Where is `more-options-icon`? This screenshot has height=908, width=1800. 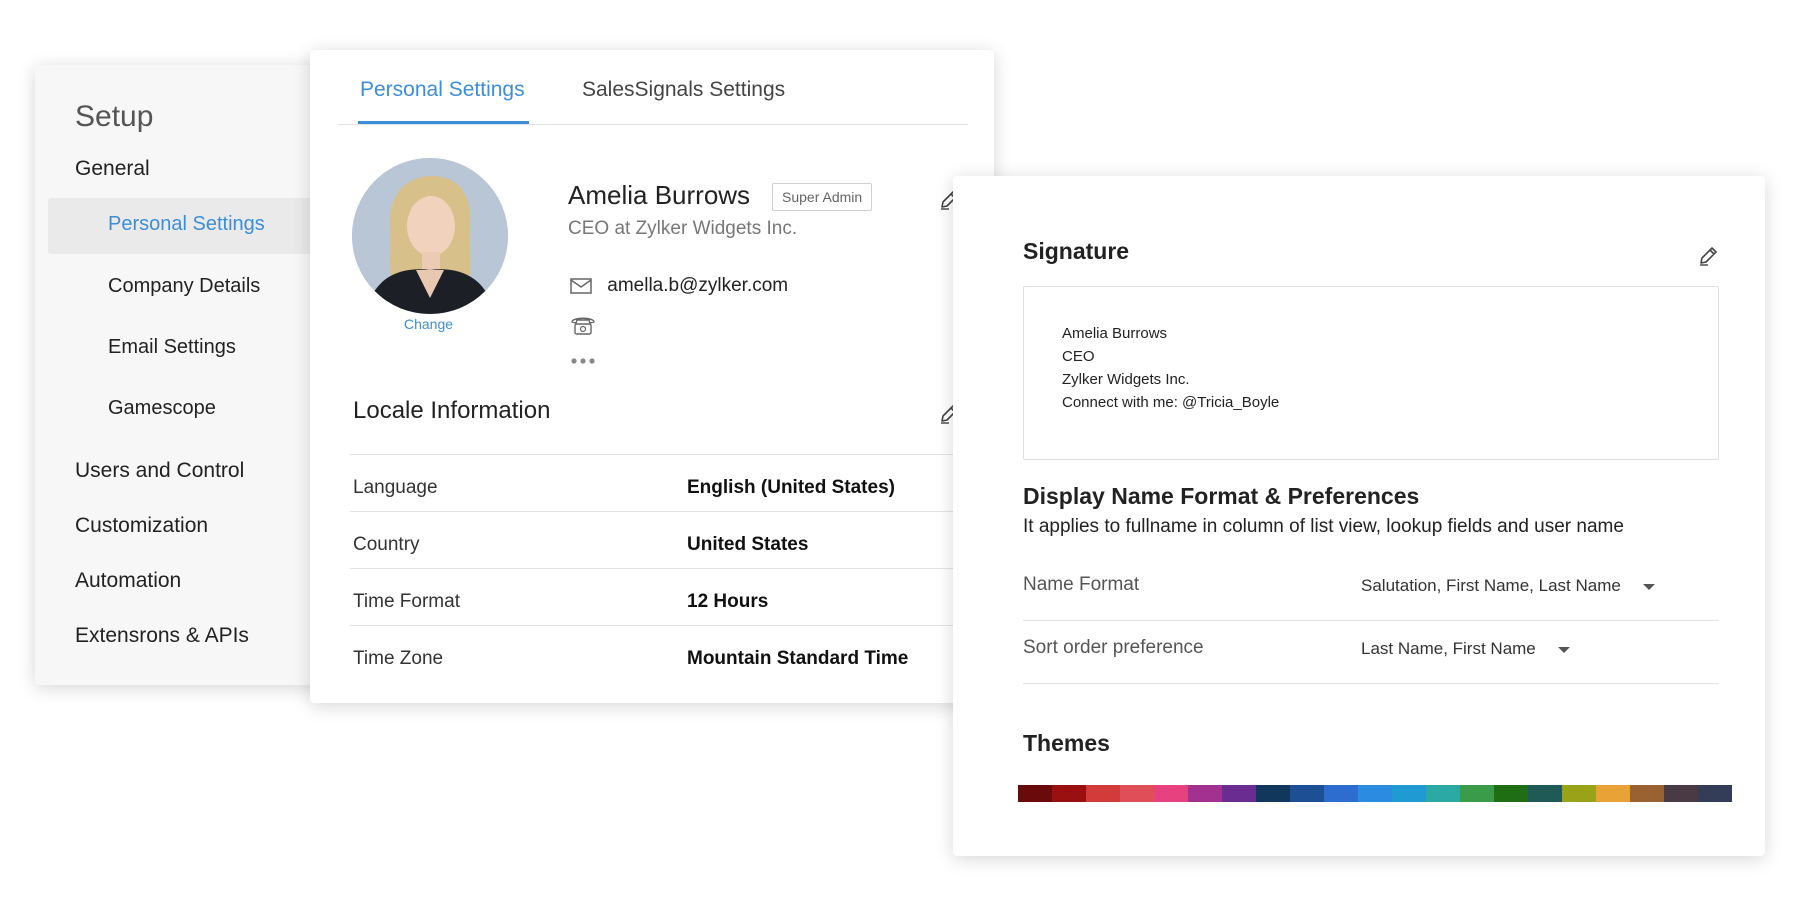 more-options-icon is located at coordinates (583, 361).